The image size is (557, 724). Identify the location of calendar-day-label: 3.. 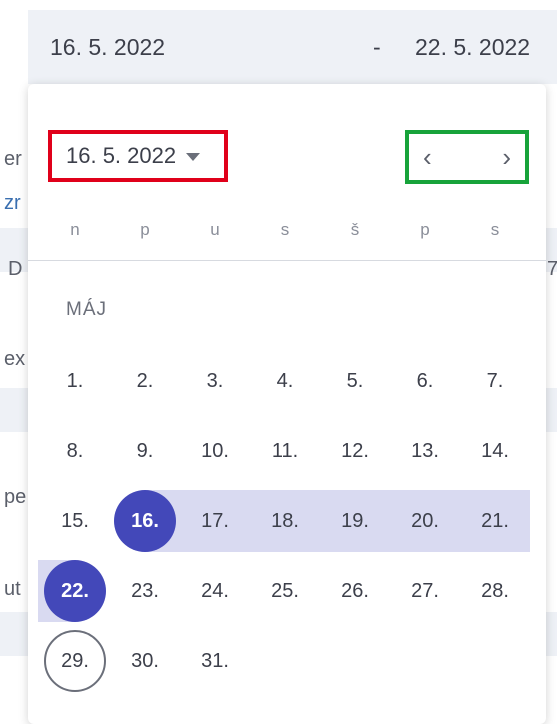
(215, 380).